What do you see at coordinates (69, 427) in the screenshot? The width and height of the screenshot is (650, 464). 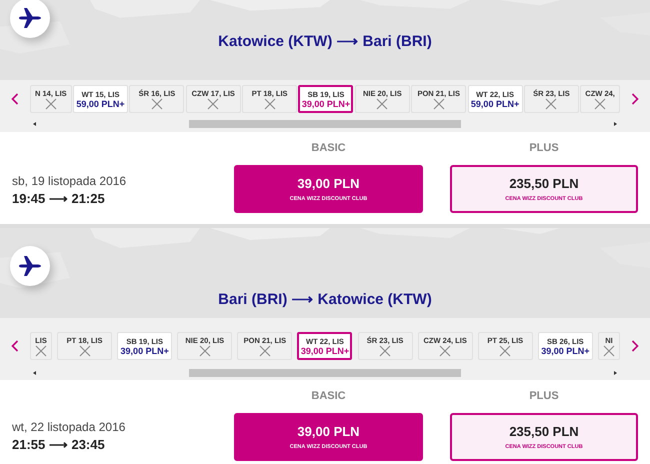 I see `flight-date: wt, 22 listopada 2016` at bounding box center [69, 427].